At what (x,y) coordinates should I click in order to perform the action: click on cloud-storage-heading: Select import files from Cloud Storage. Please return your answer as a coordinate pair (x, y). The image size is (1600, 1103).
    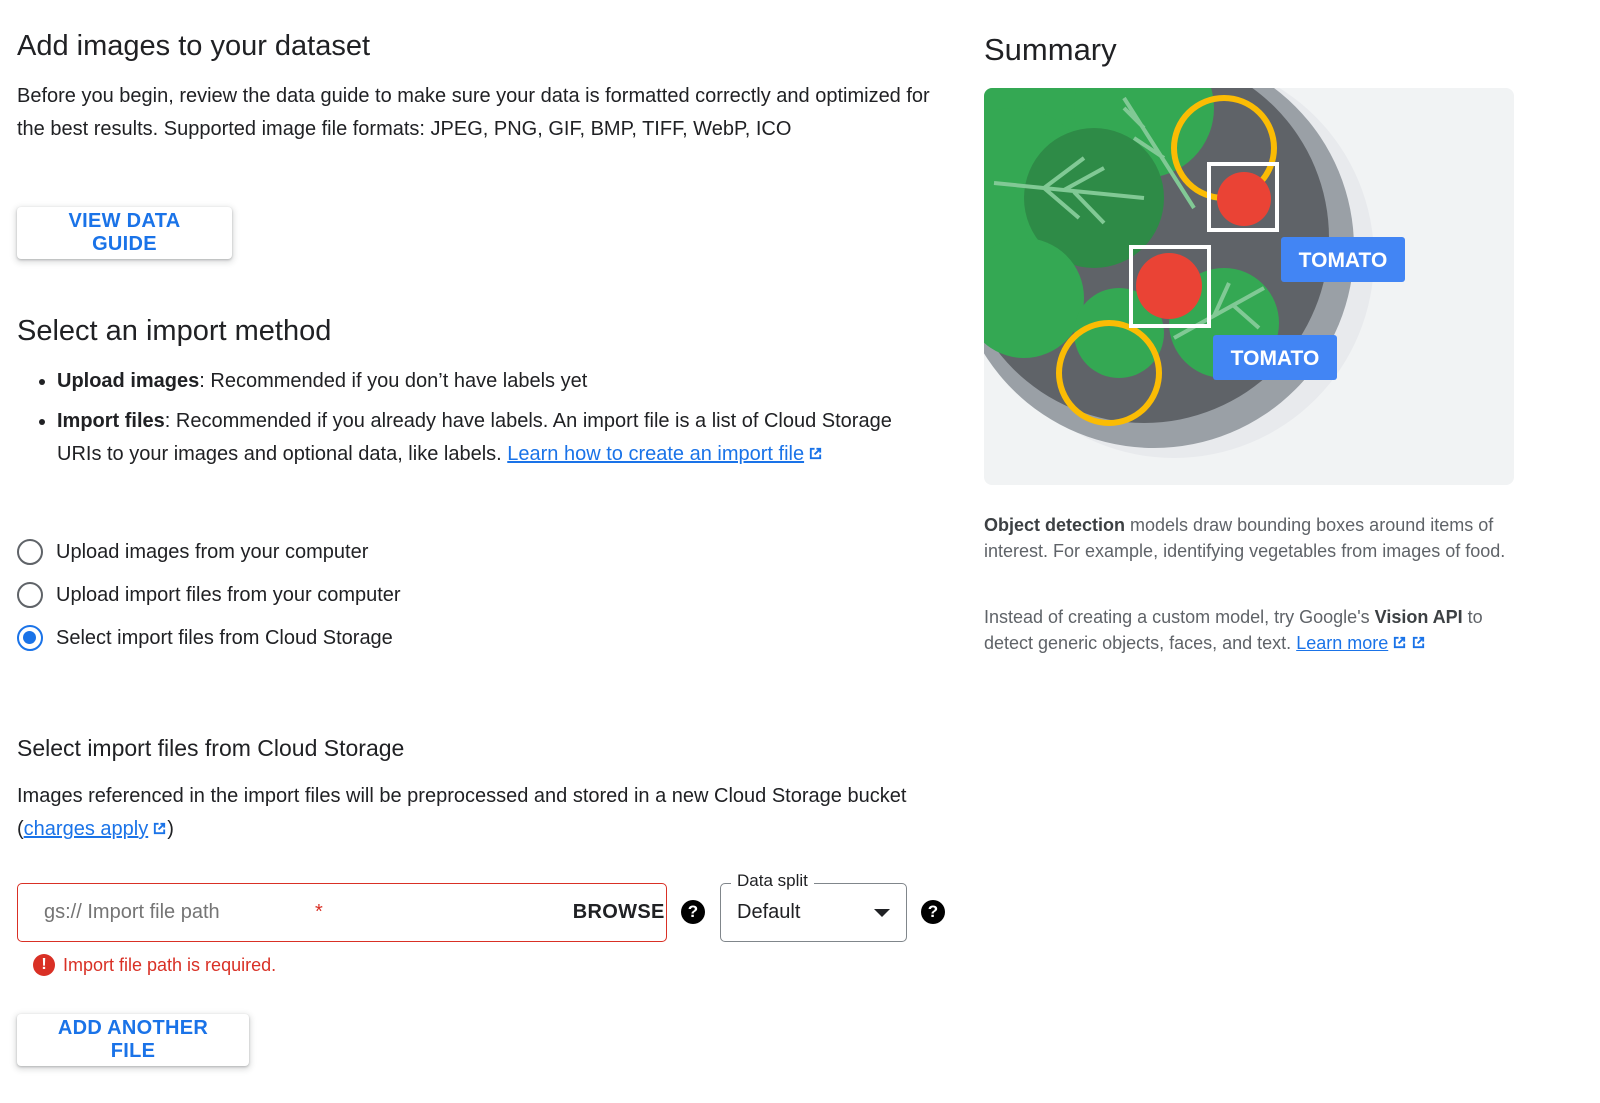
    Looking at the image, I should click on (211, 748).